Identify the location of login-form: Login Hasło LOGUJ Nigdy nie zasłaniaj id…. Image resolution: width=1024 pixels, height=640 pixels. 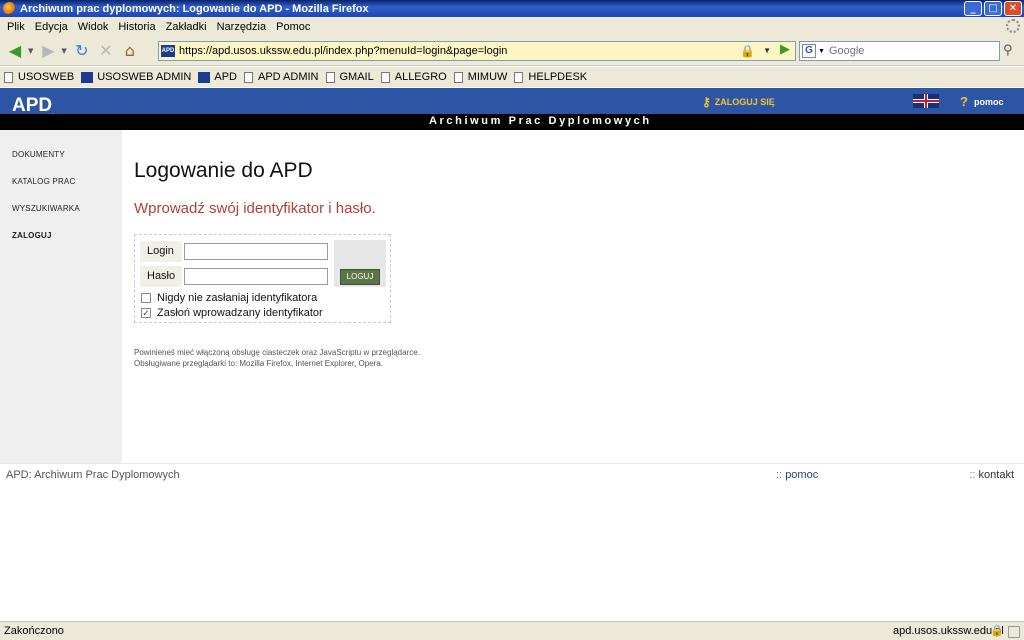
(262, 278).